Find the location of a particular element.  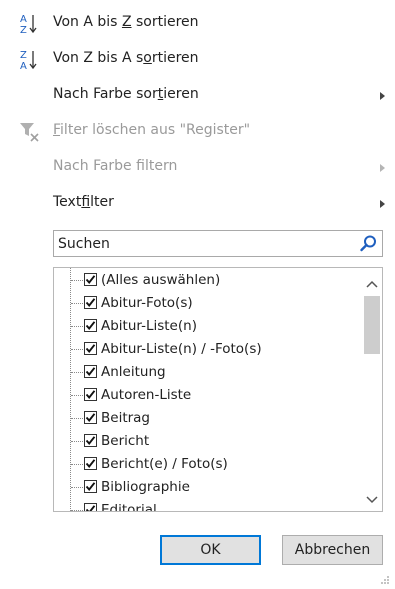

magnifier-icon is located at coordinates (368, 243).